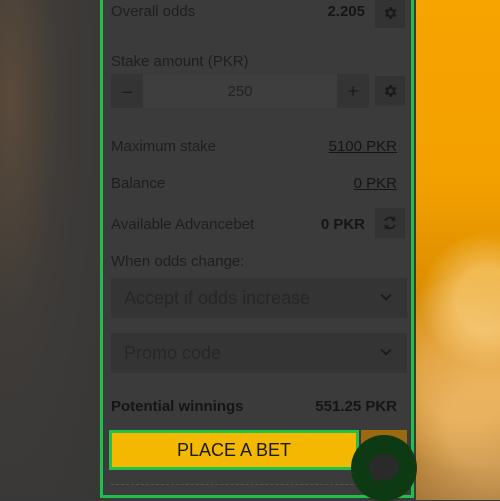  Describe the element at coordinates (180, 61) in the screenshot. I see `stake-label: Stake amount (PKR)` at that location.